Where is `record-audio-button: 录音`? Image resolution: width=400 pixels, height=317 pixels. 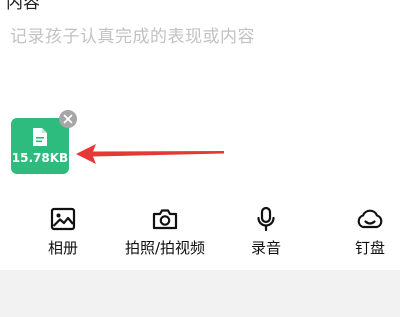 record-audio-button: 录音 is located at coordinates (266, 232).